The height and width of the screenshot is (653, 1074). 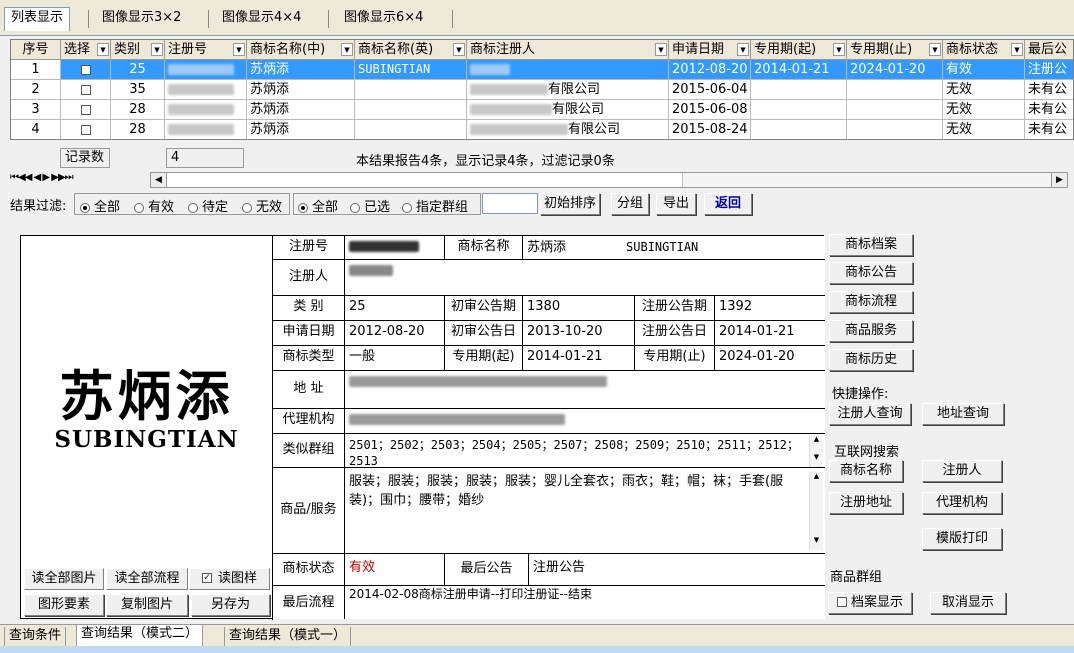 What do you see at coordinates (206, 50) in the screenshot?
I see `col-header-reg-no: 注册号 ▼` at bounding box center [206, 50].